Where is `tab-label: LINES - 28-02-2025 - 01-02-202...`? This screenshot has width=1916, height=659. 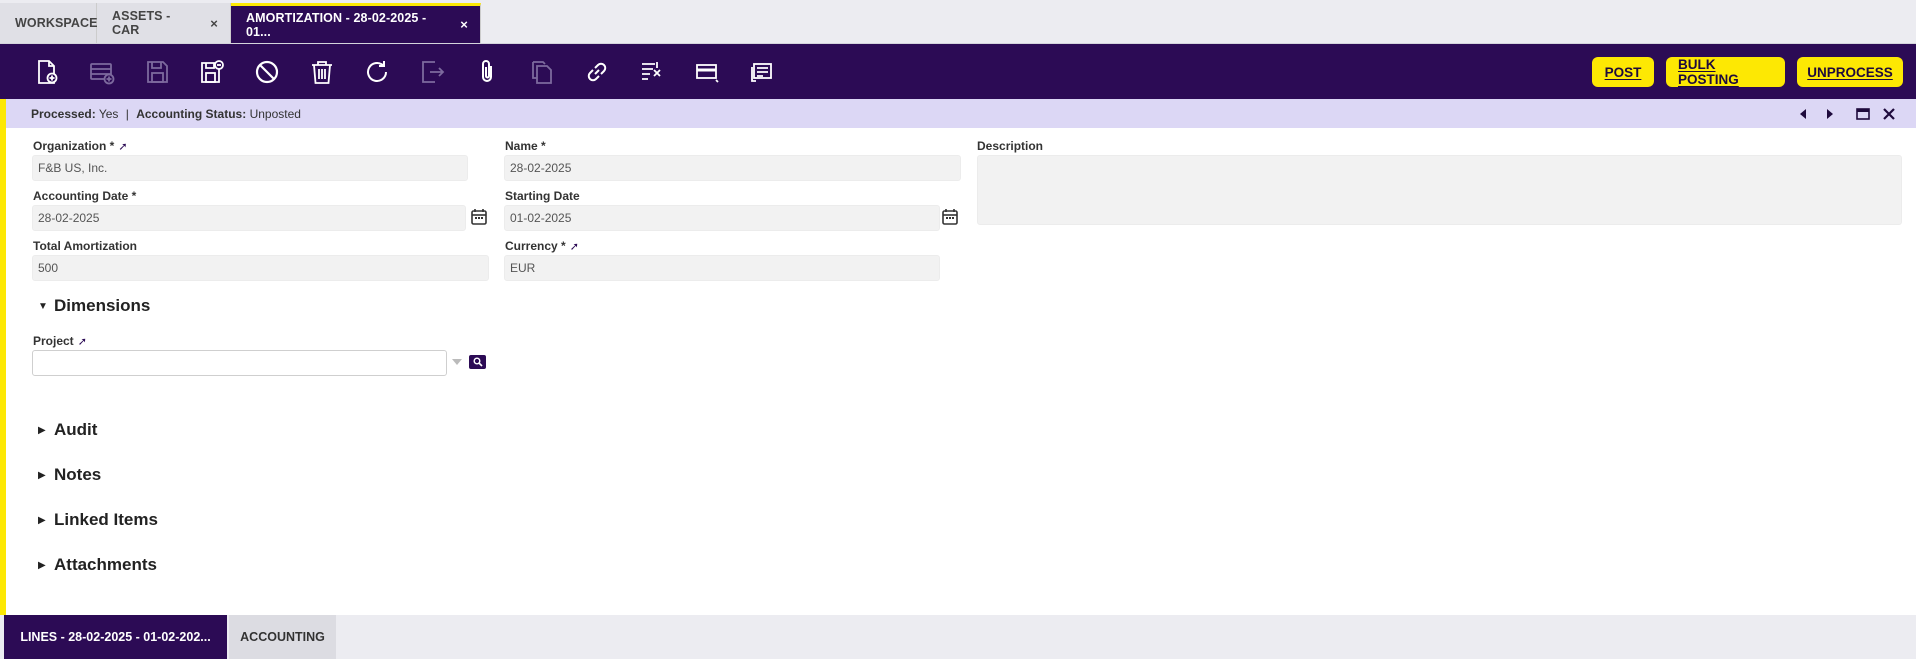 tab-label: LINES - 28-02-2025 - 01-02-202... is located at coordinates (115, 637).